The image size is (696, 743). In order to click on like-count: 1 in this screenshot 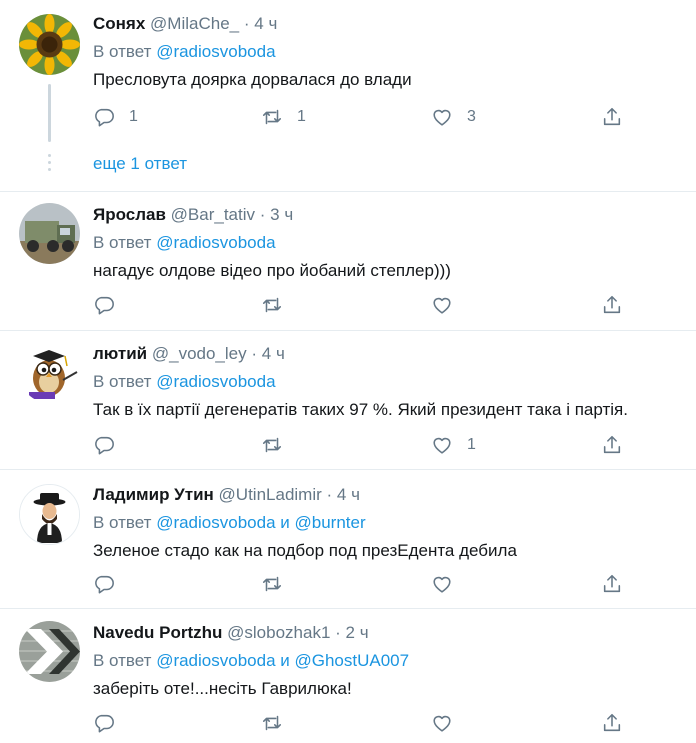, I will do `click(471, 444)`.